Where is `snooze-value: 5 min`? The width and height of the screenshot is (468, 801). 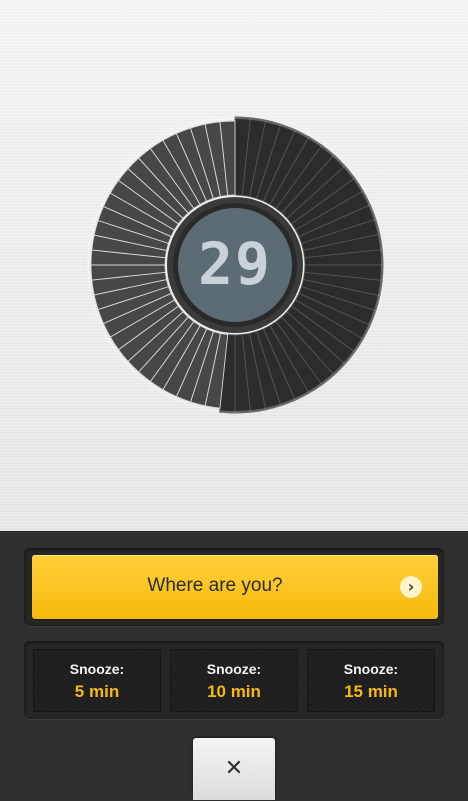 snooze-value: 5 min is located at coordinates (97, 691).